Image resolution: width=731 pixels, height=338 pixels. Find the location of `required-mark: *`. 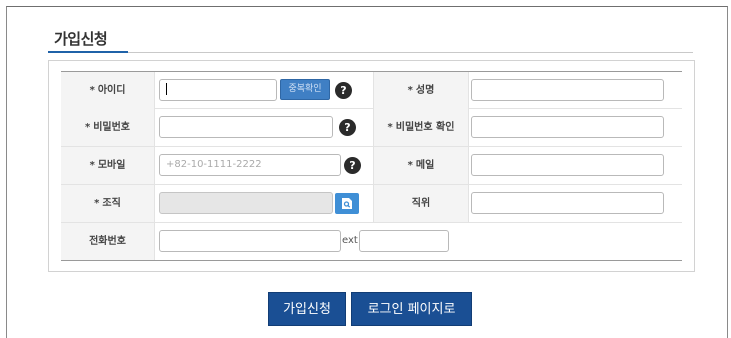

required-mark: * is located at coordinates (92, 90).